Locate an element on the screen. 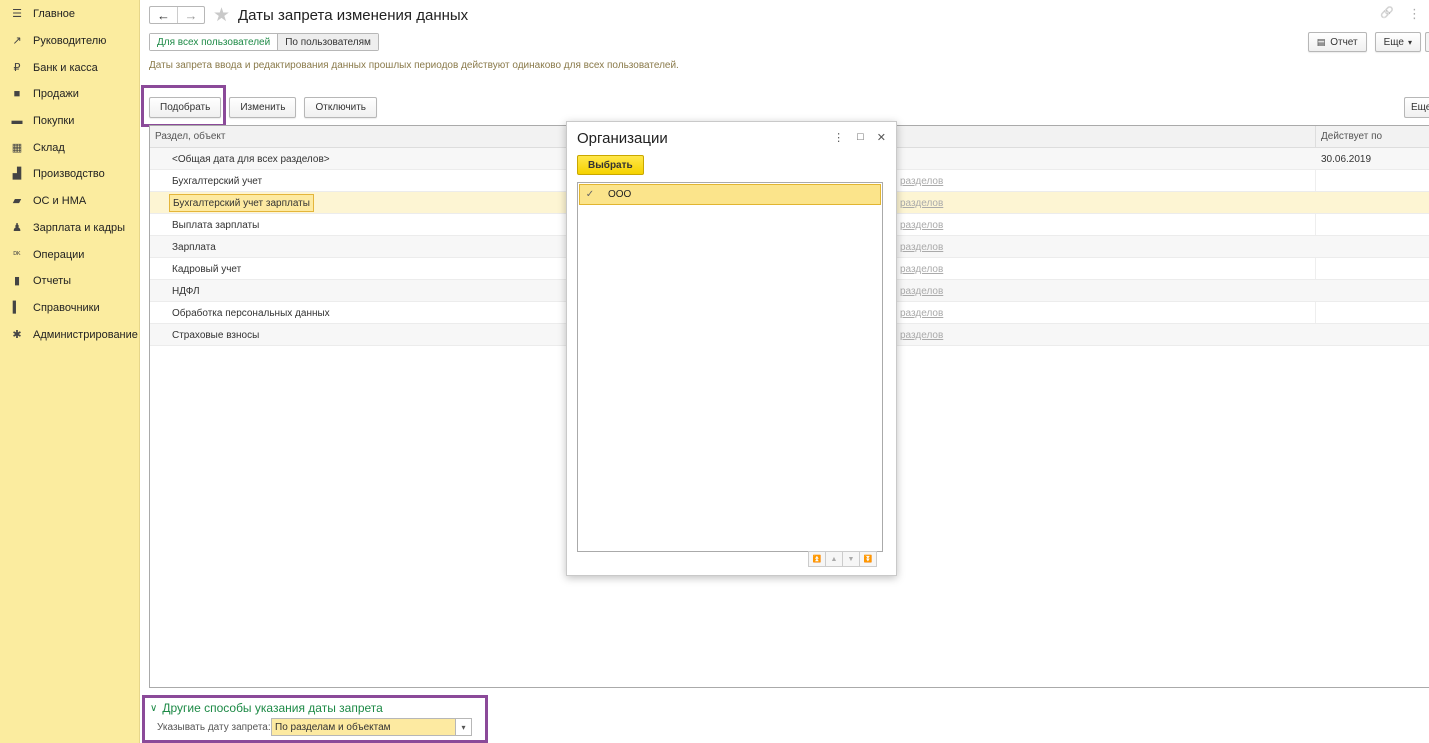 This screenshot has height=743, width=1429. sidebar-item-administration: ✱ Администрирование is located at coordinates (70, 334).